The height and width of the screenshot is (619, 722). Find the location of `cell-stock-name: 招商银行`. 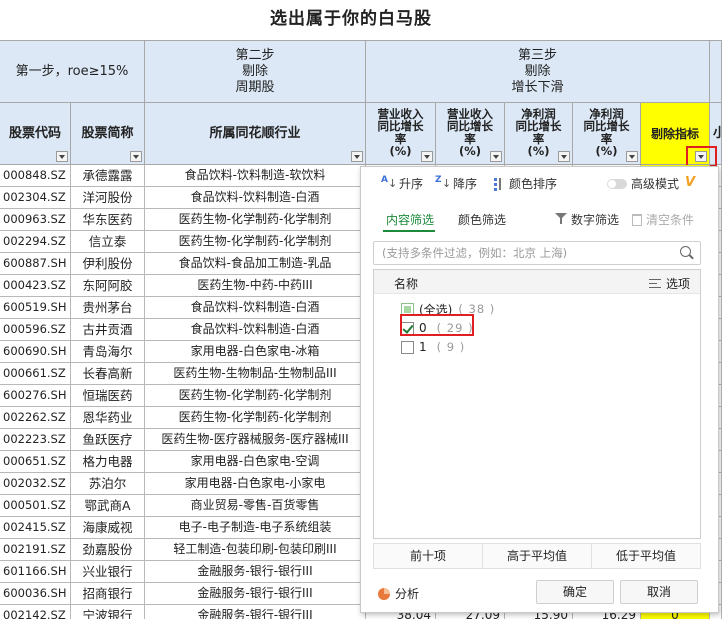

cell-stock-name: 招商银行 is located at coordinates (108, 594).